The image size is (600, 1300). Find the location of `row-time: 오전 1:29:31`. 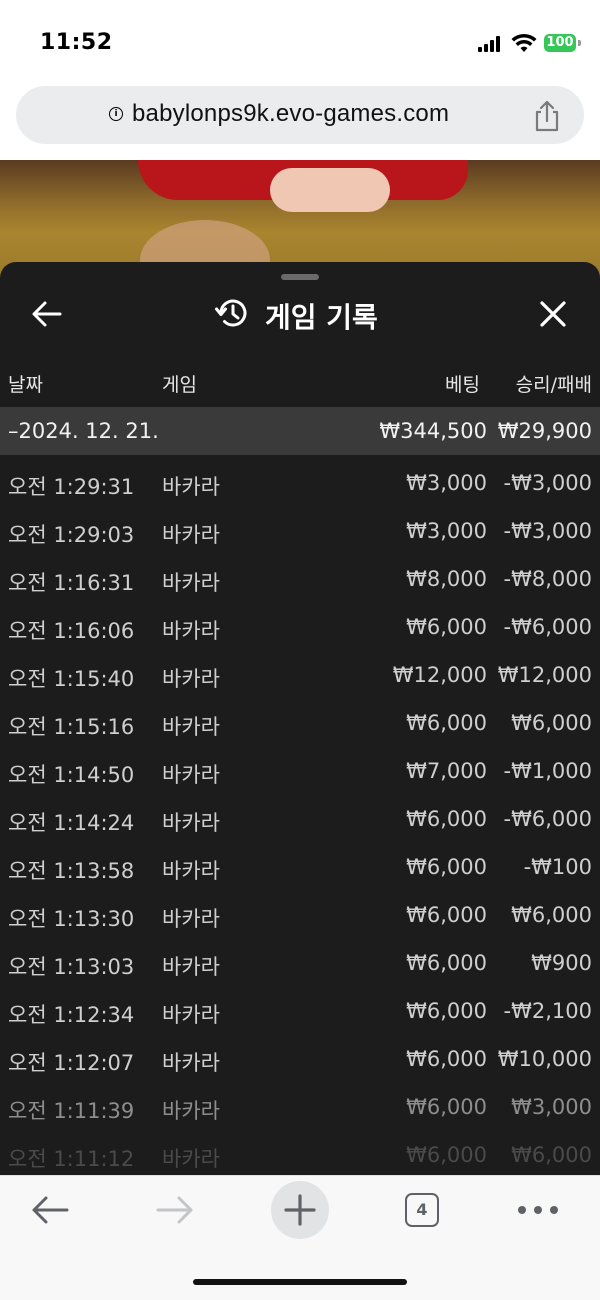

row-time: 오전 1:29:31 is located at coordinates (71, 487).